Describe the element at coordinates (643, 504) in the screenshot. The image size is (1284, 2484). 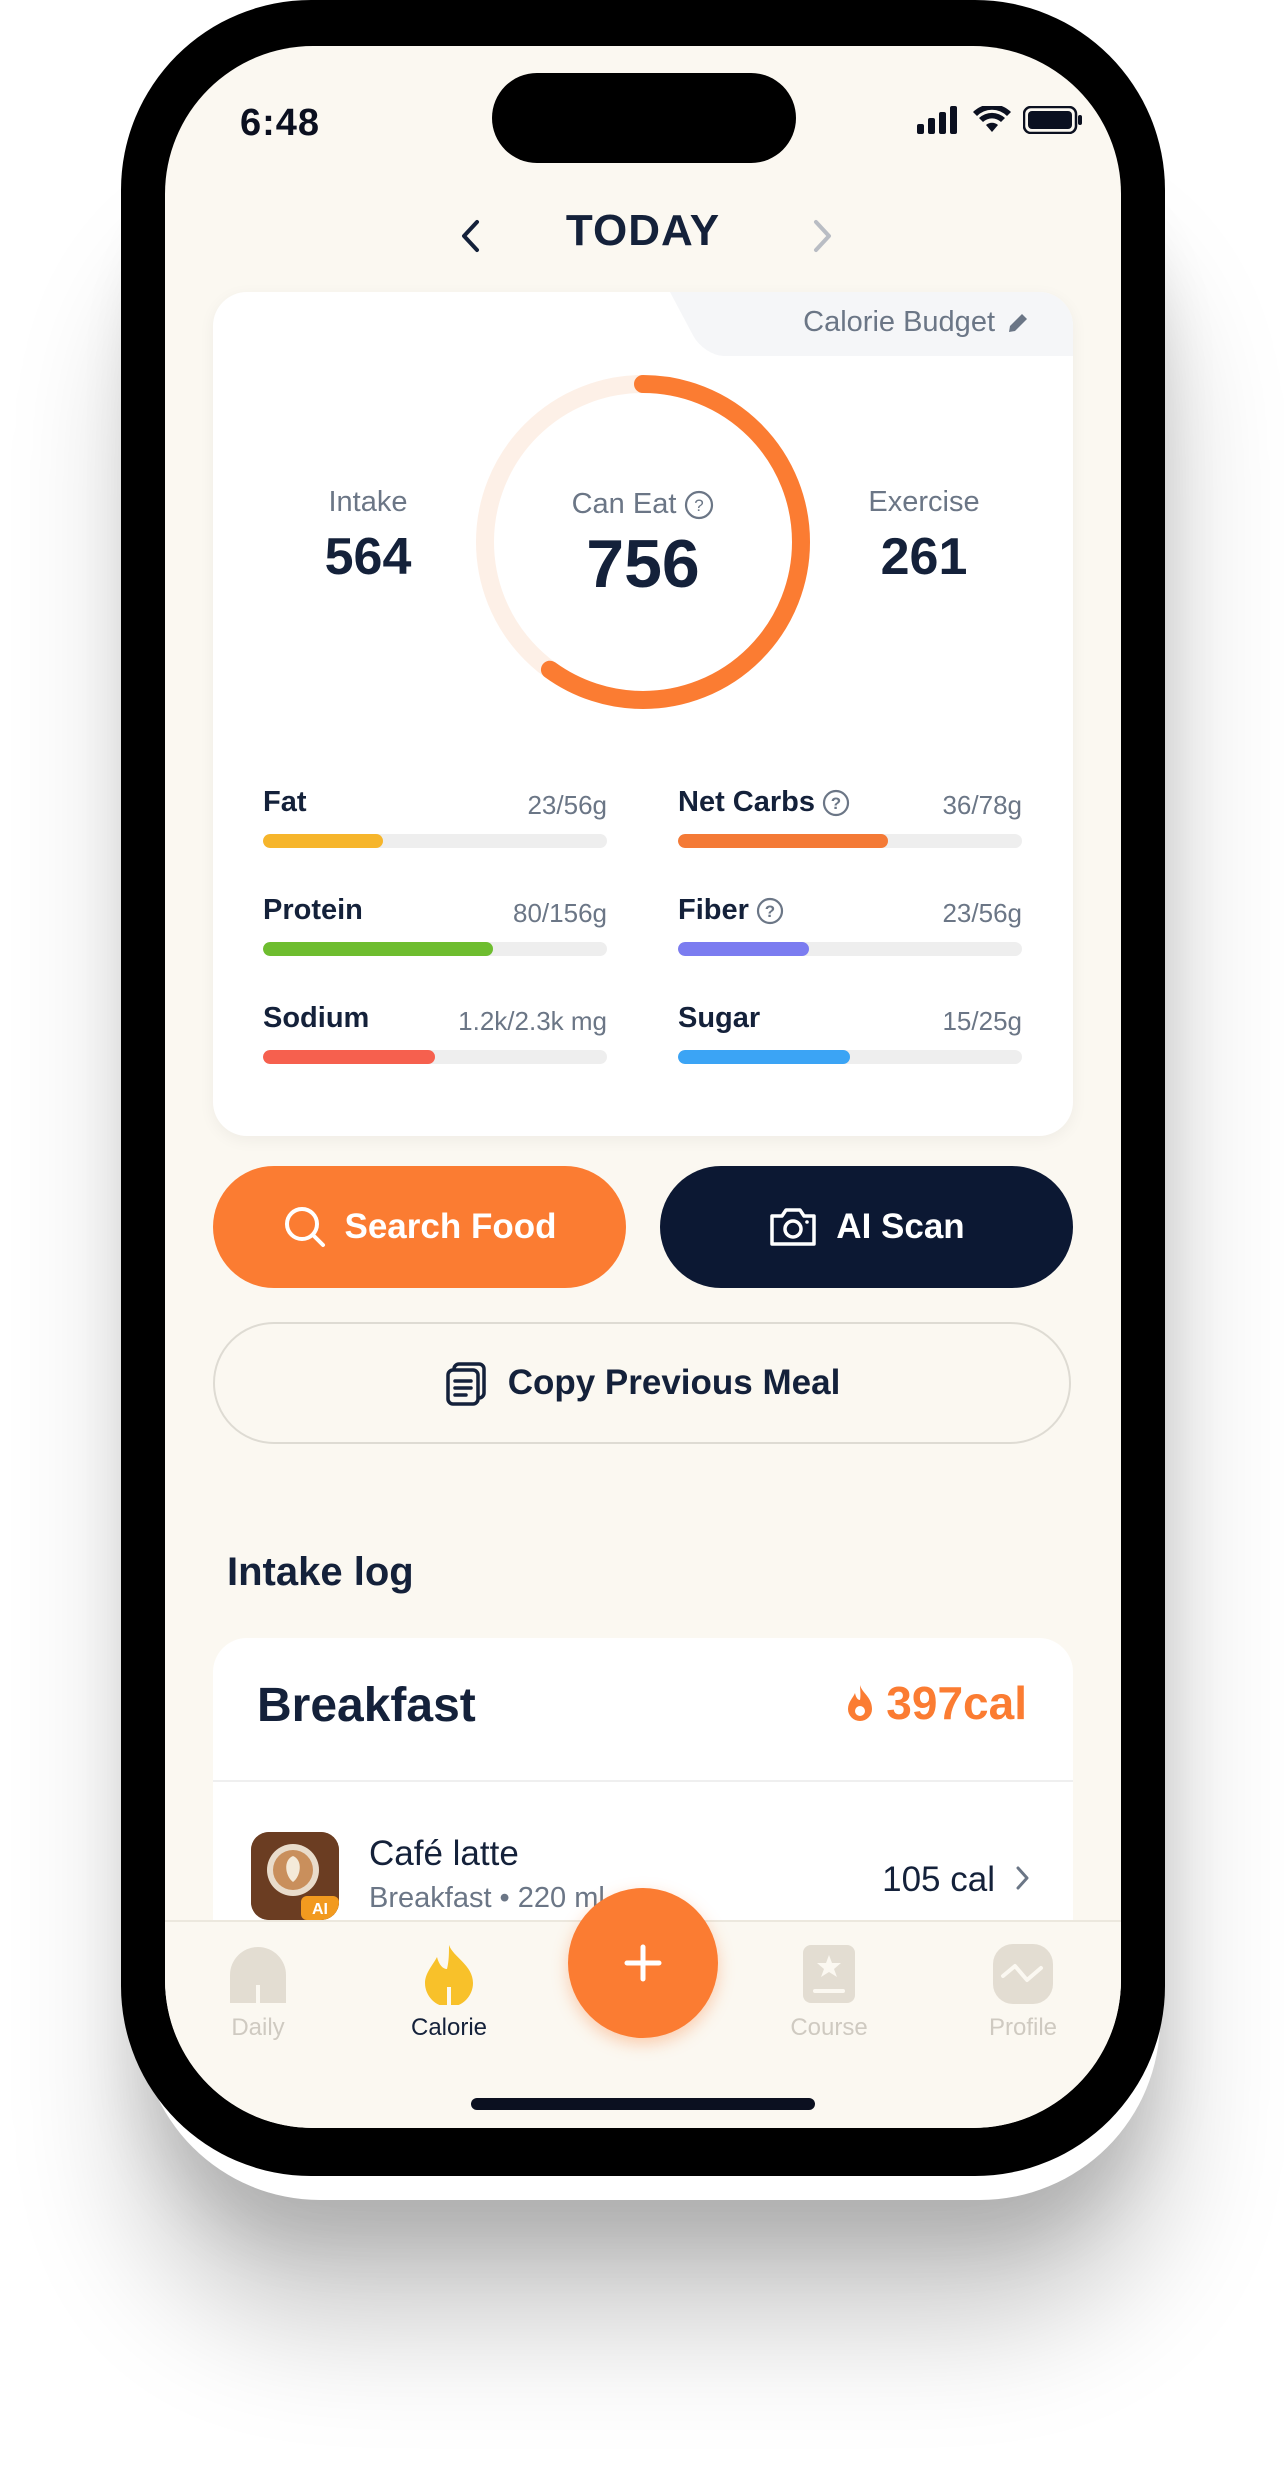
I see `can-eat-header: Can Eat ?` at that location.